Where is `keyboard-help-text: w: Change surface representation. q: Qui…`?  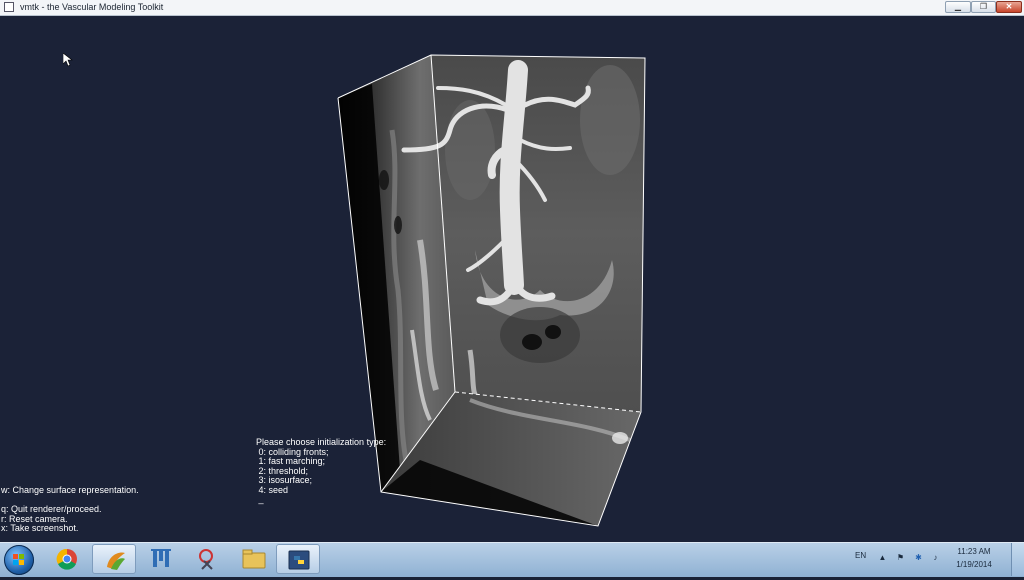 keyboard-help-text: w: Change surface representation. q: Qui… is located at coordinates (70, 509).